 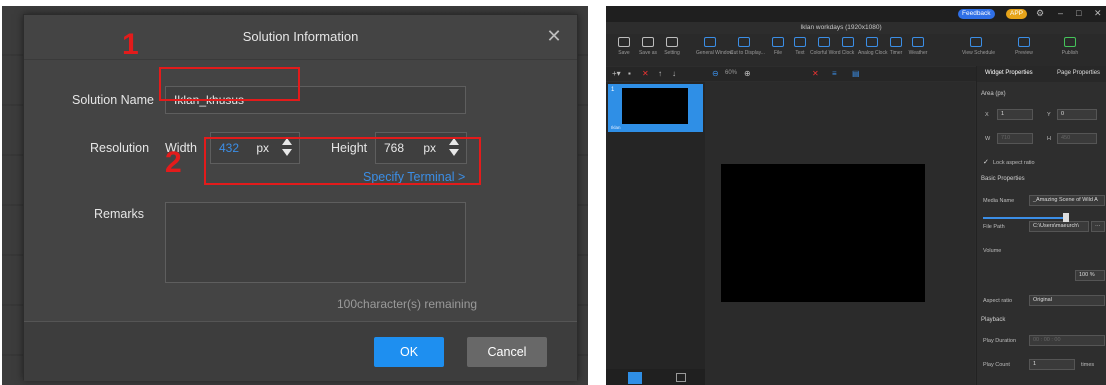 What do you see at coordinates (993, 320) in the screenshot?
I see `playback-section-title: Playback` at bounding box center [993, 320].